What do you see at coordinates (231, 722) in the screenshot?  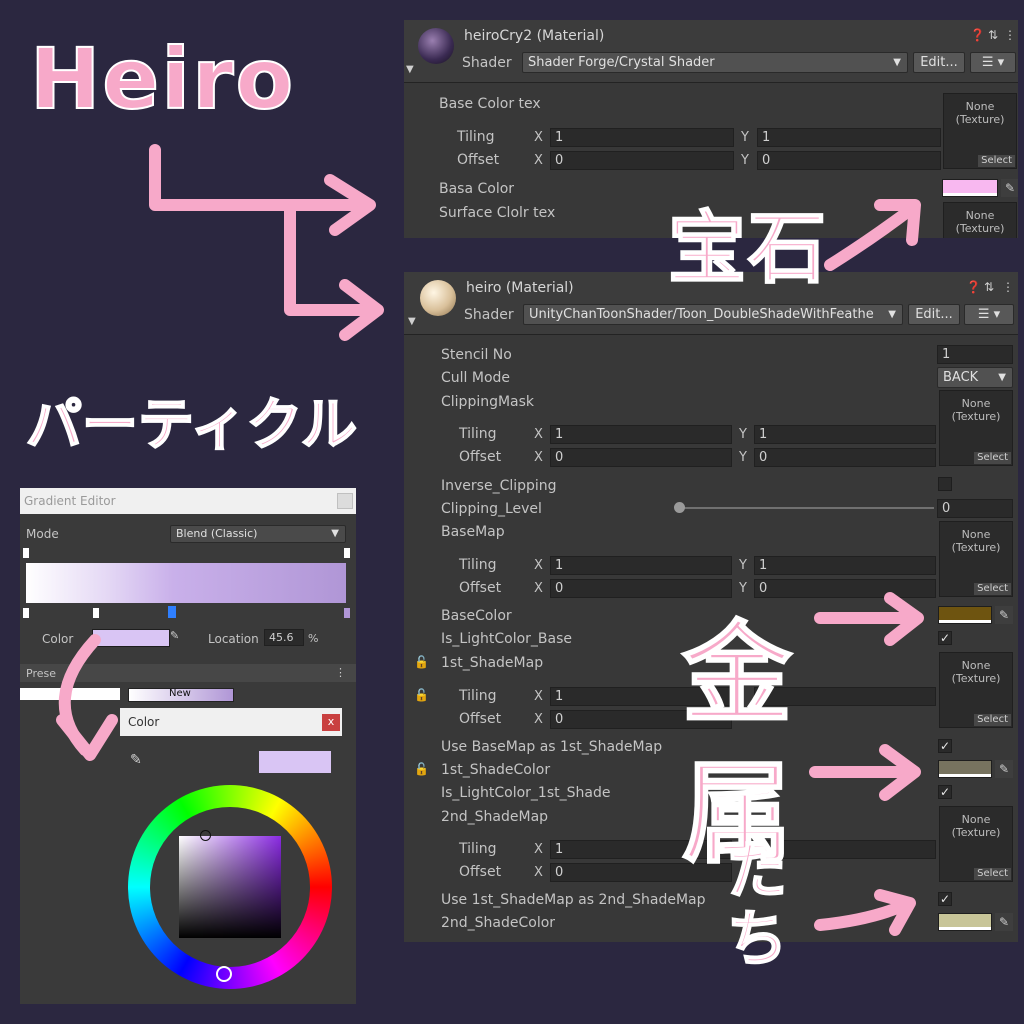 I see `color-picker-titlebar: Color x` at bounding box center [231, 722].